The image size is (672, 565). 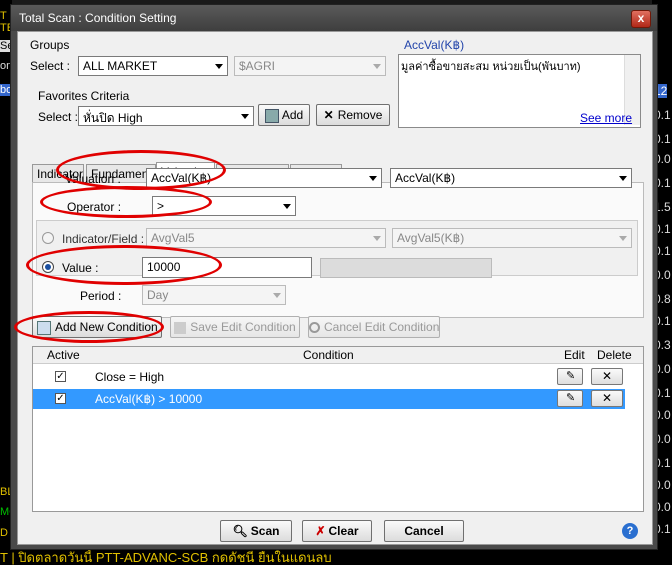 What do you see at coordinates (4, 533) in the screenshot?
I see `bg-left-letter: D` at bounding box center [4, 533].